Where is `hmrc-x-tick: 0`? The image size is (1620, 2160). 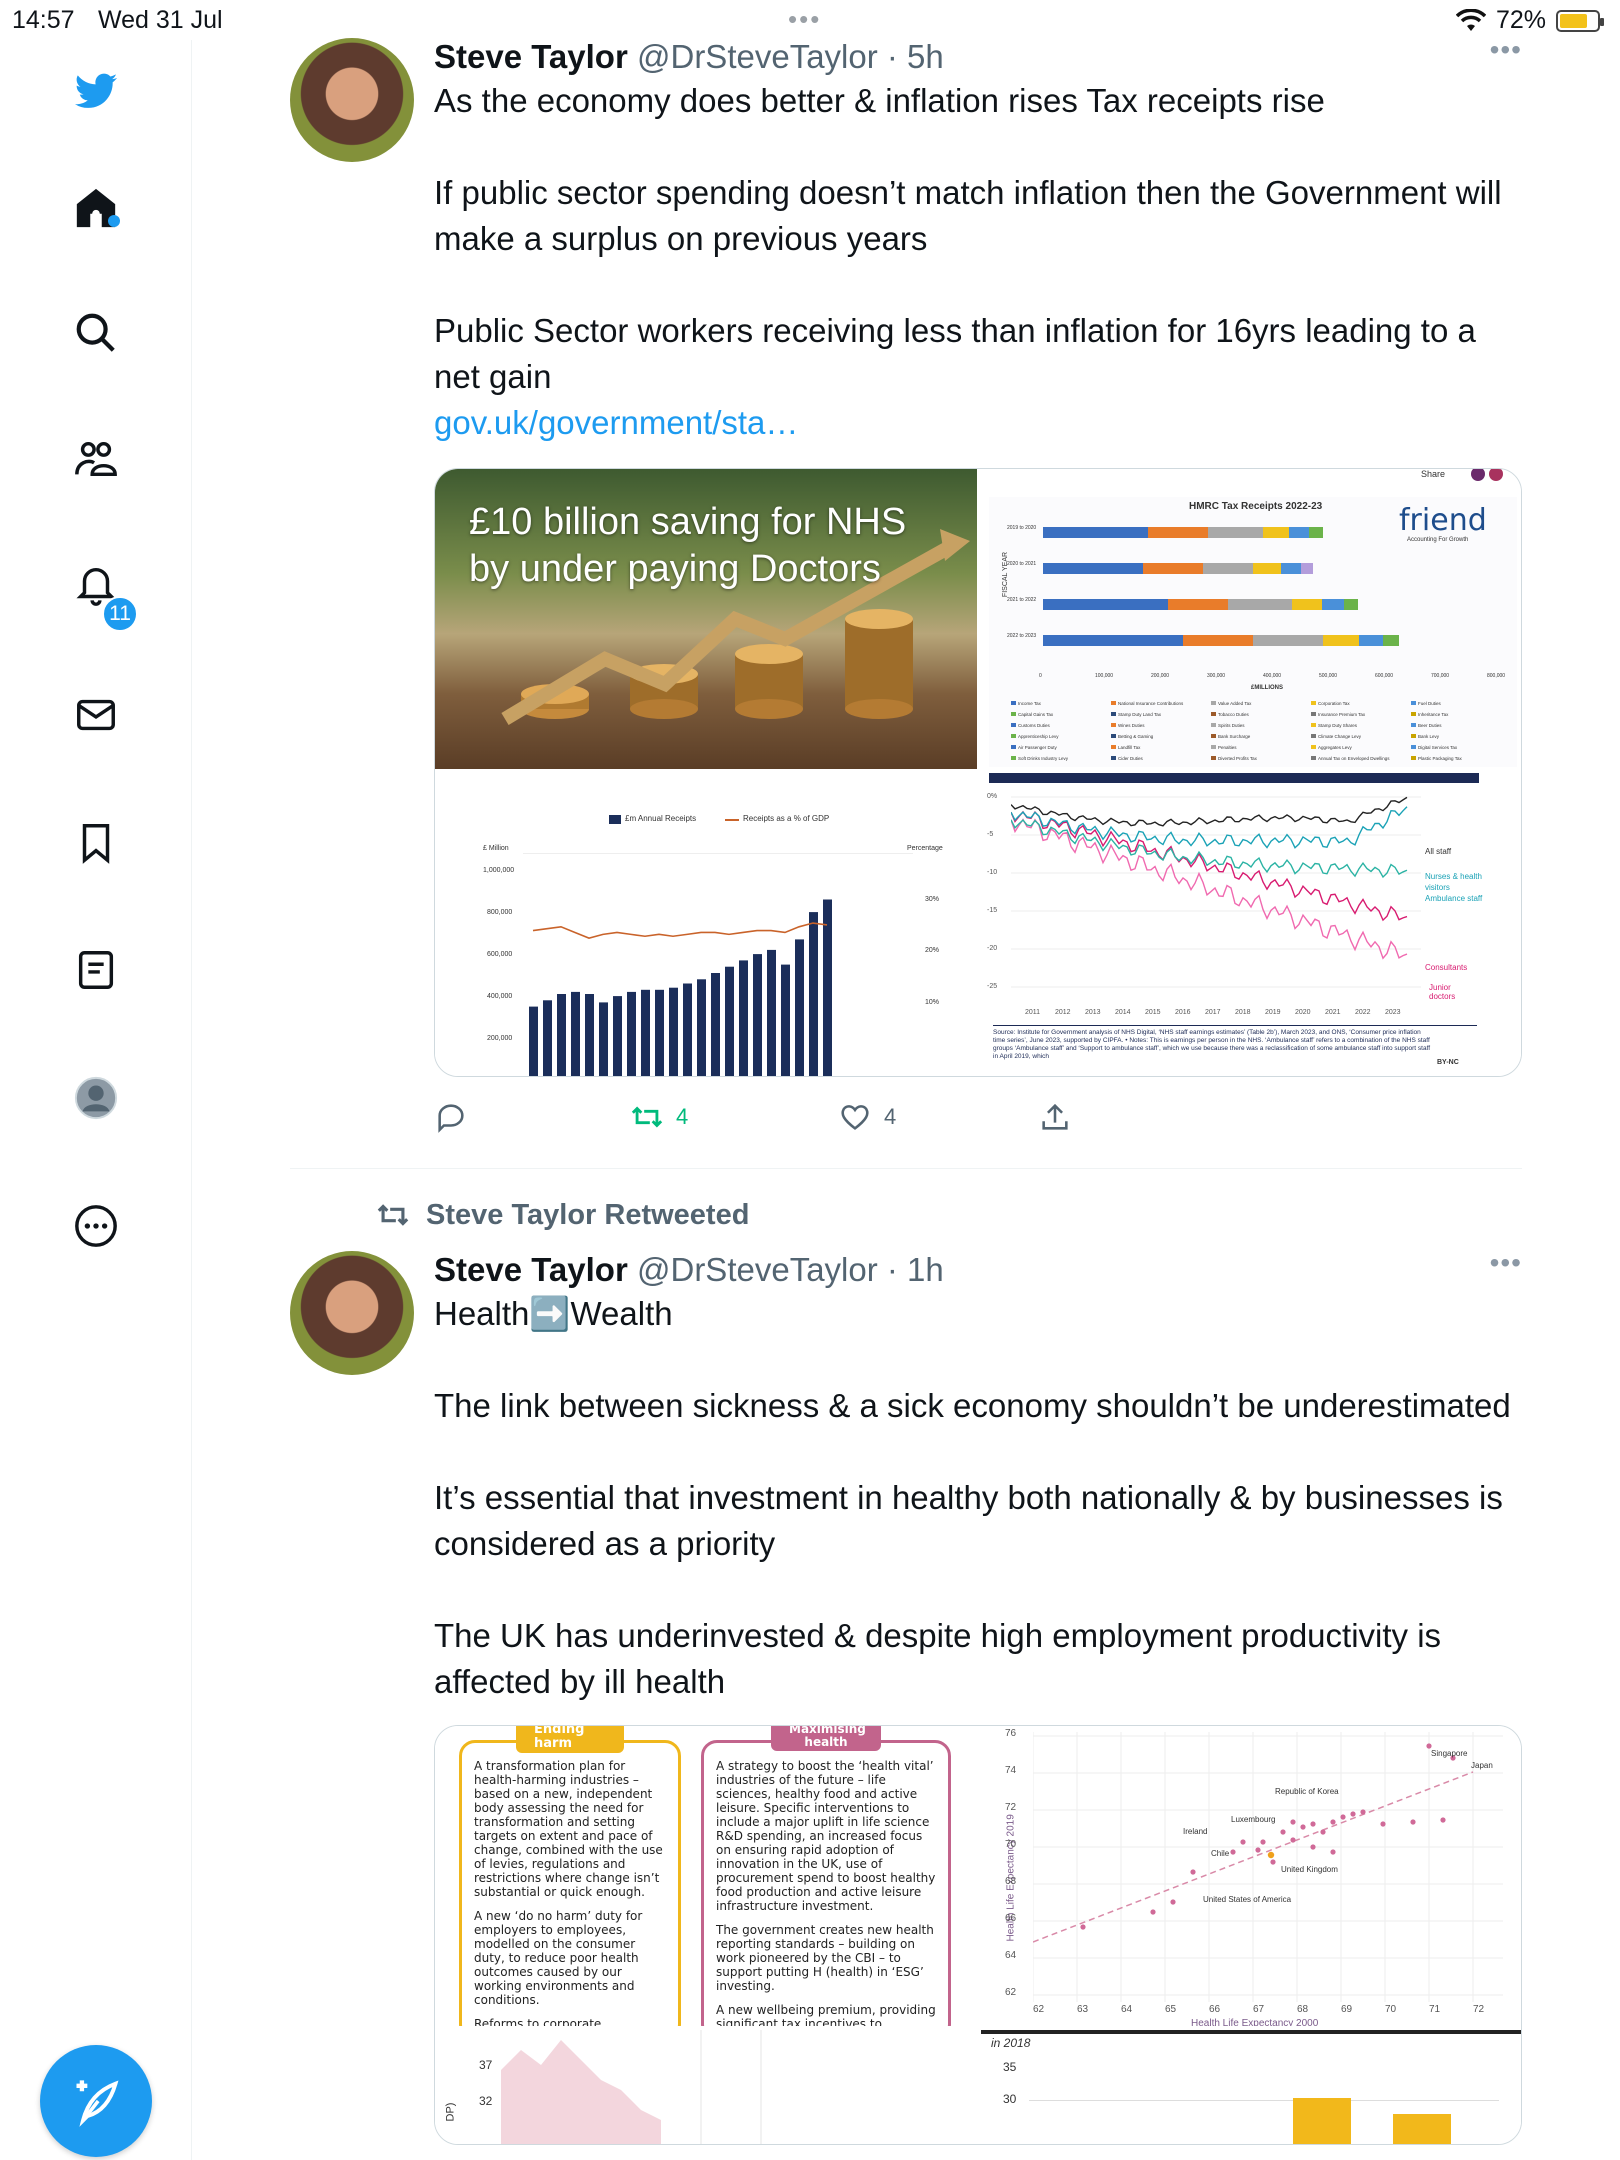 hmrc-x-tick: 0 is located at coordinates (1040, 676).